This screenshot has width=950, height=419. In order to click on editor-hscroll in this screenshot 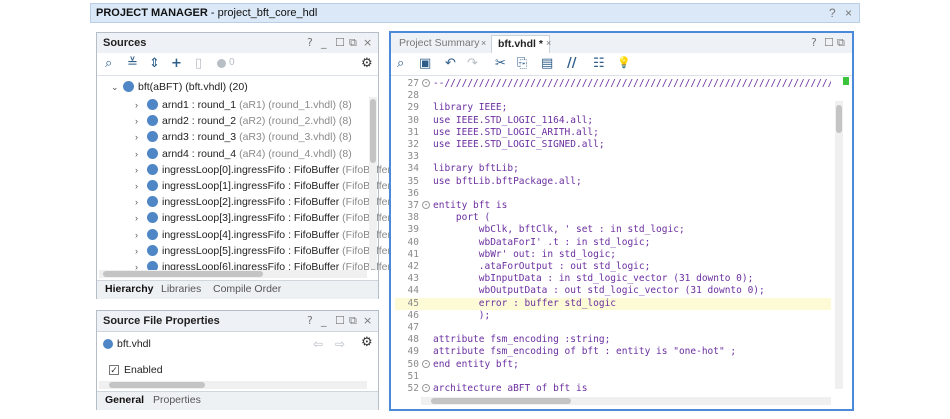, I will do `click(626, 401)`.